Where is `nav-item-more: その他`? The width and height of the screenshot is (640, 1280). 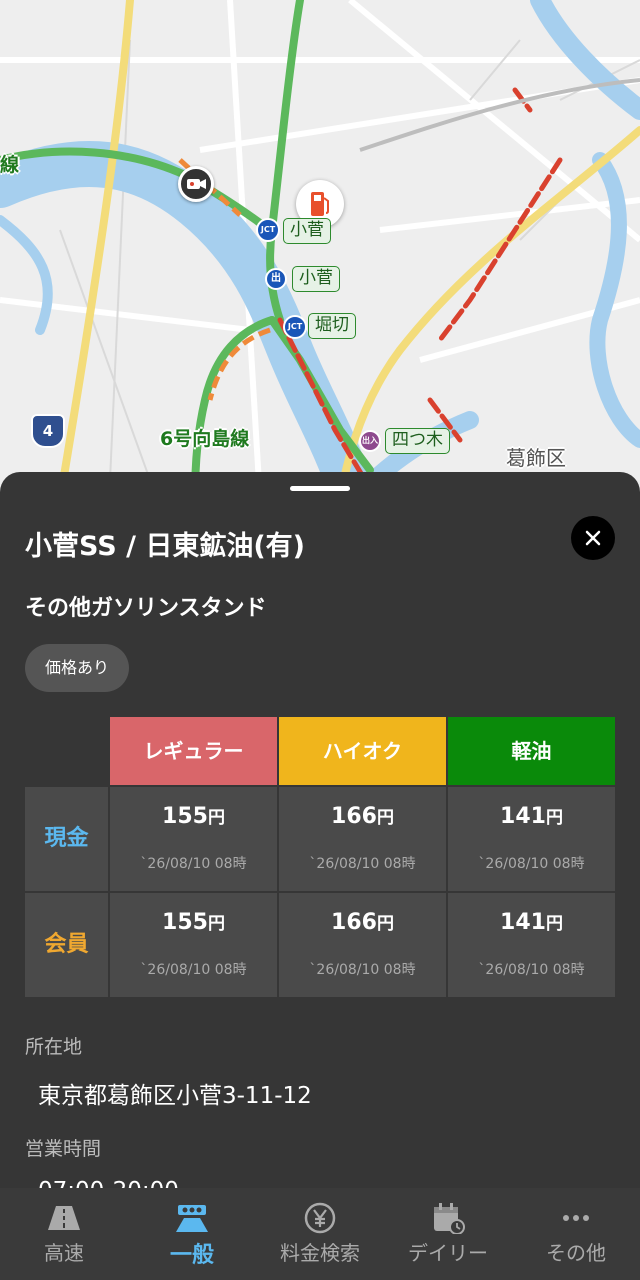 nav-item-more: その他 is located at coordinates (576, 1234).